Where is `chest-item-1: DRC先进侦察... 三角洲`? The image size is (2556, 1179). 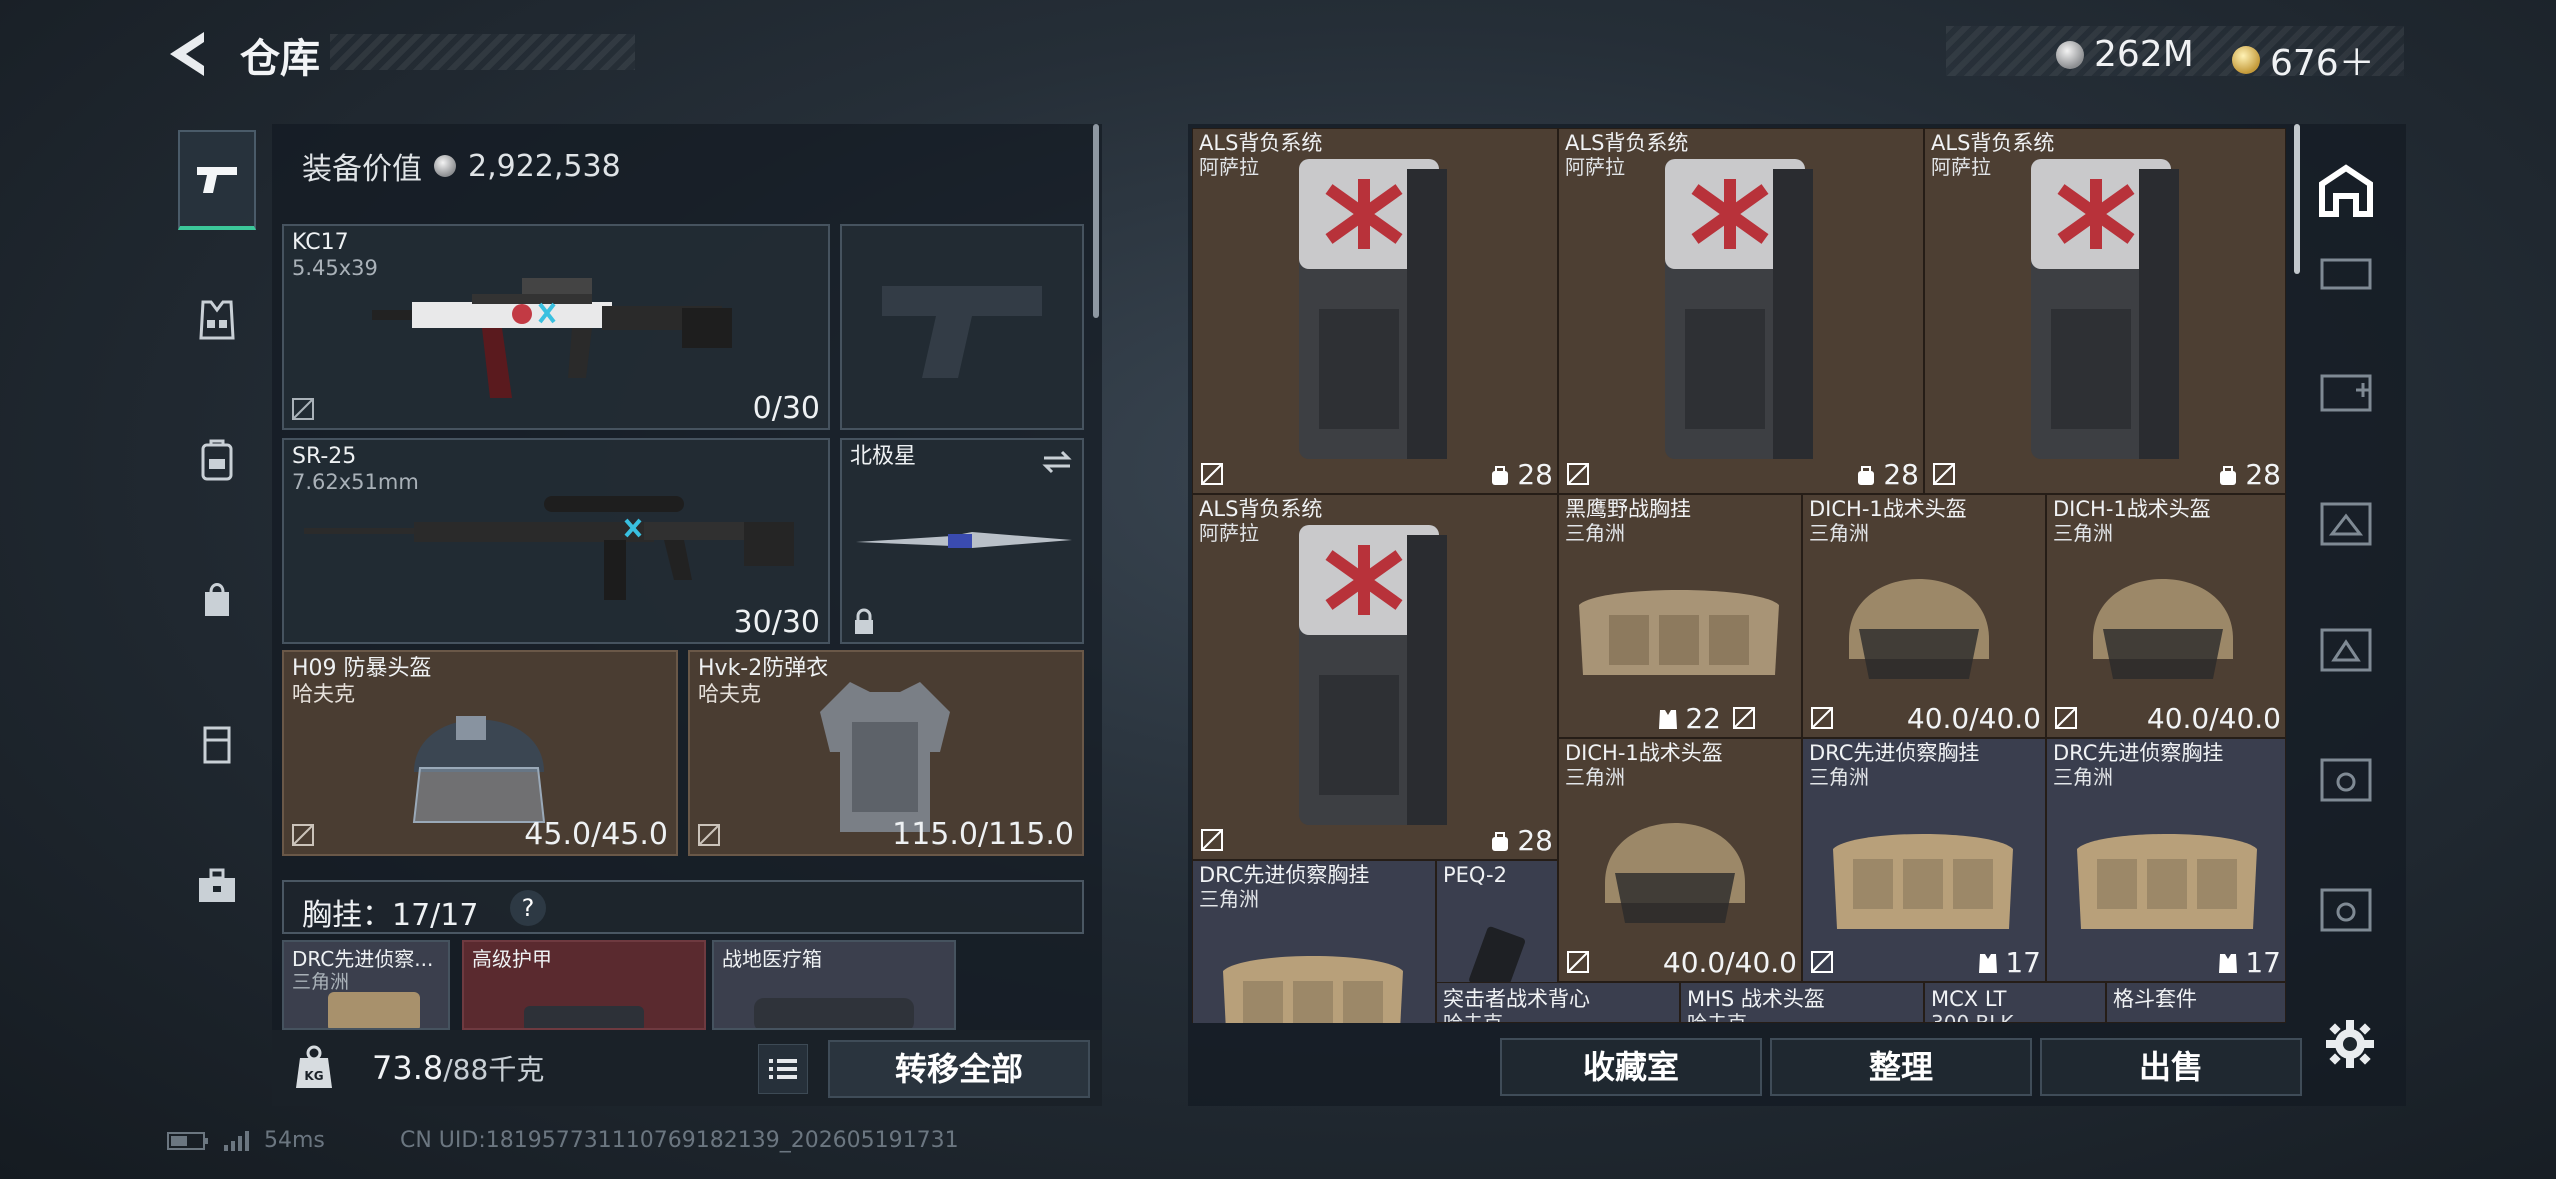 chest-item-1: DRC先进侦察... 三角洲 is located at coordinates (366, 985).